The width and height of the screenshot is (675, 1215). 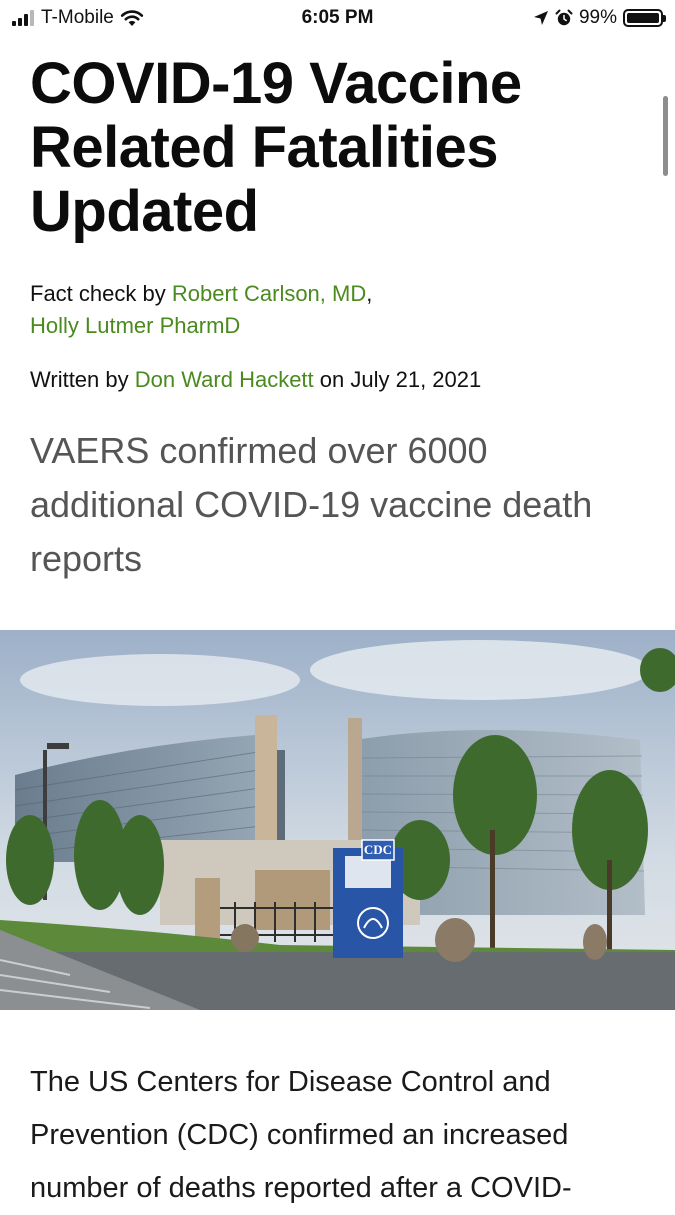 I want to click on cdc-sign-text: CDC, so click(x=378, y=849).